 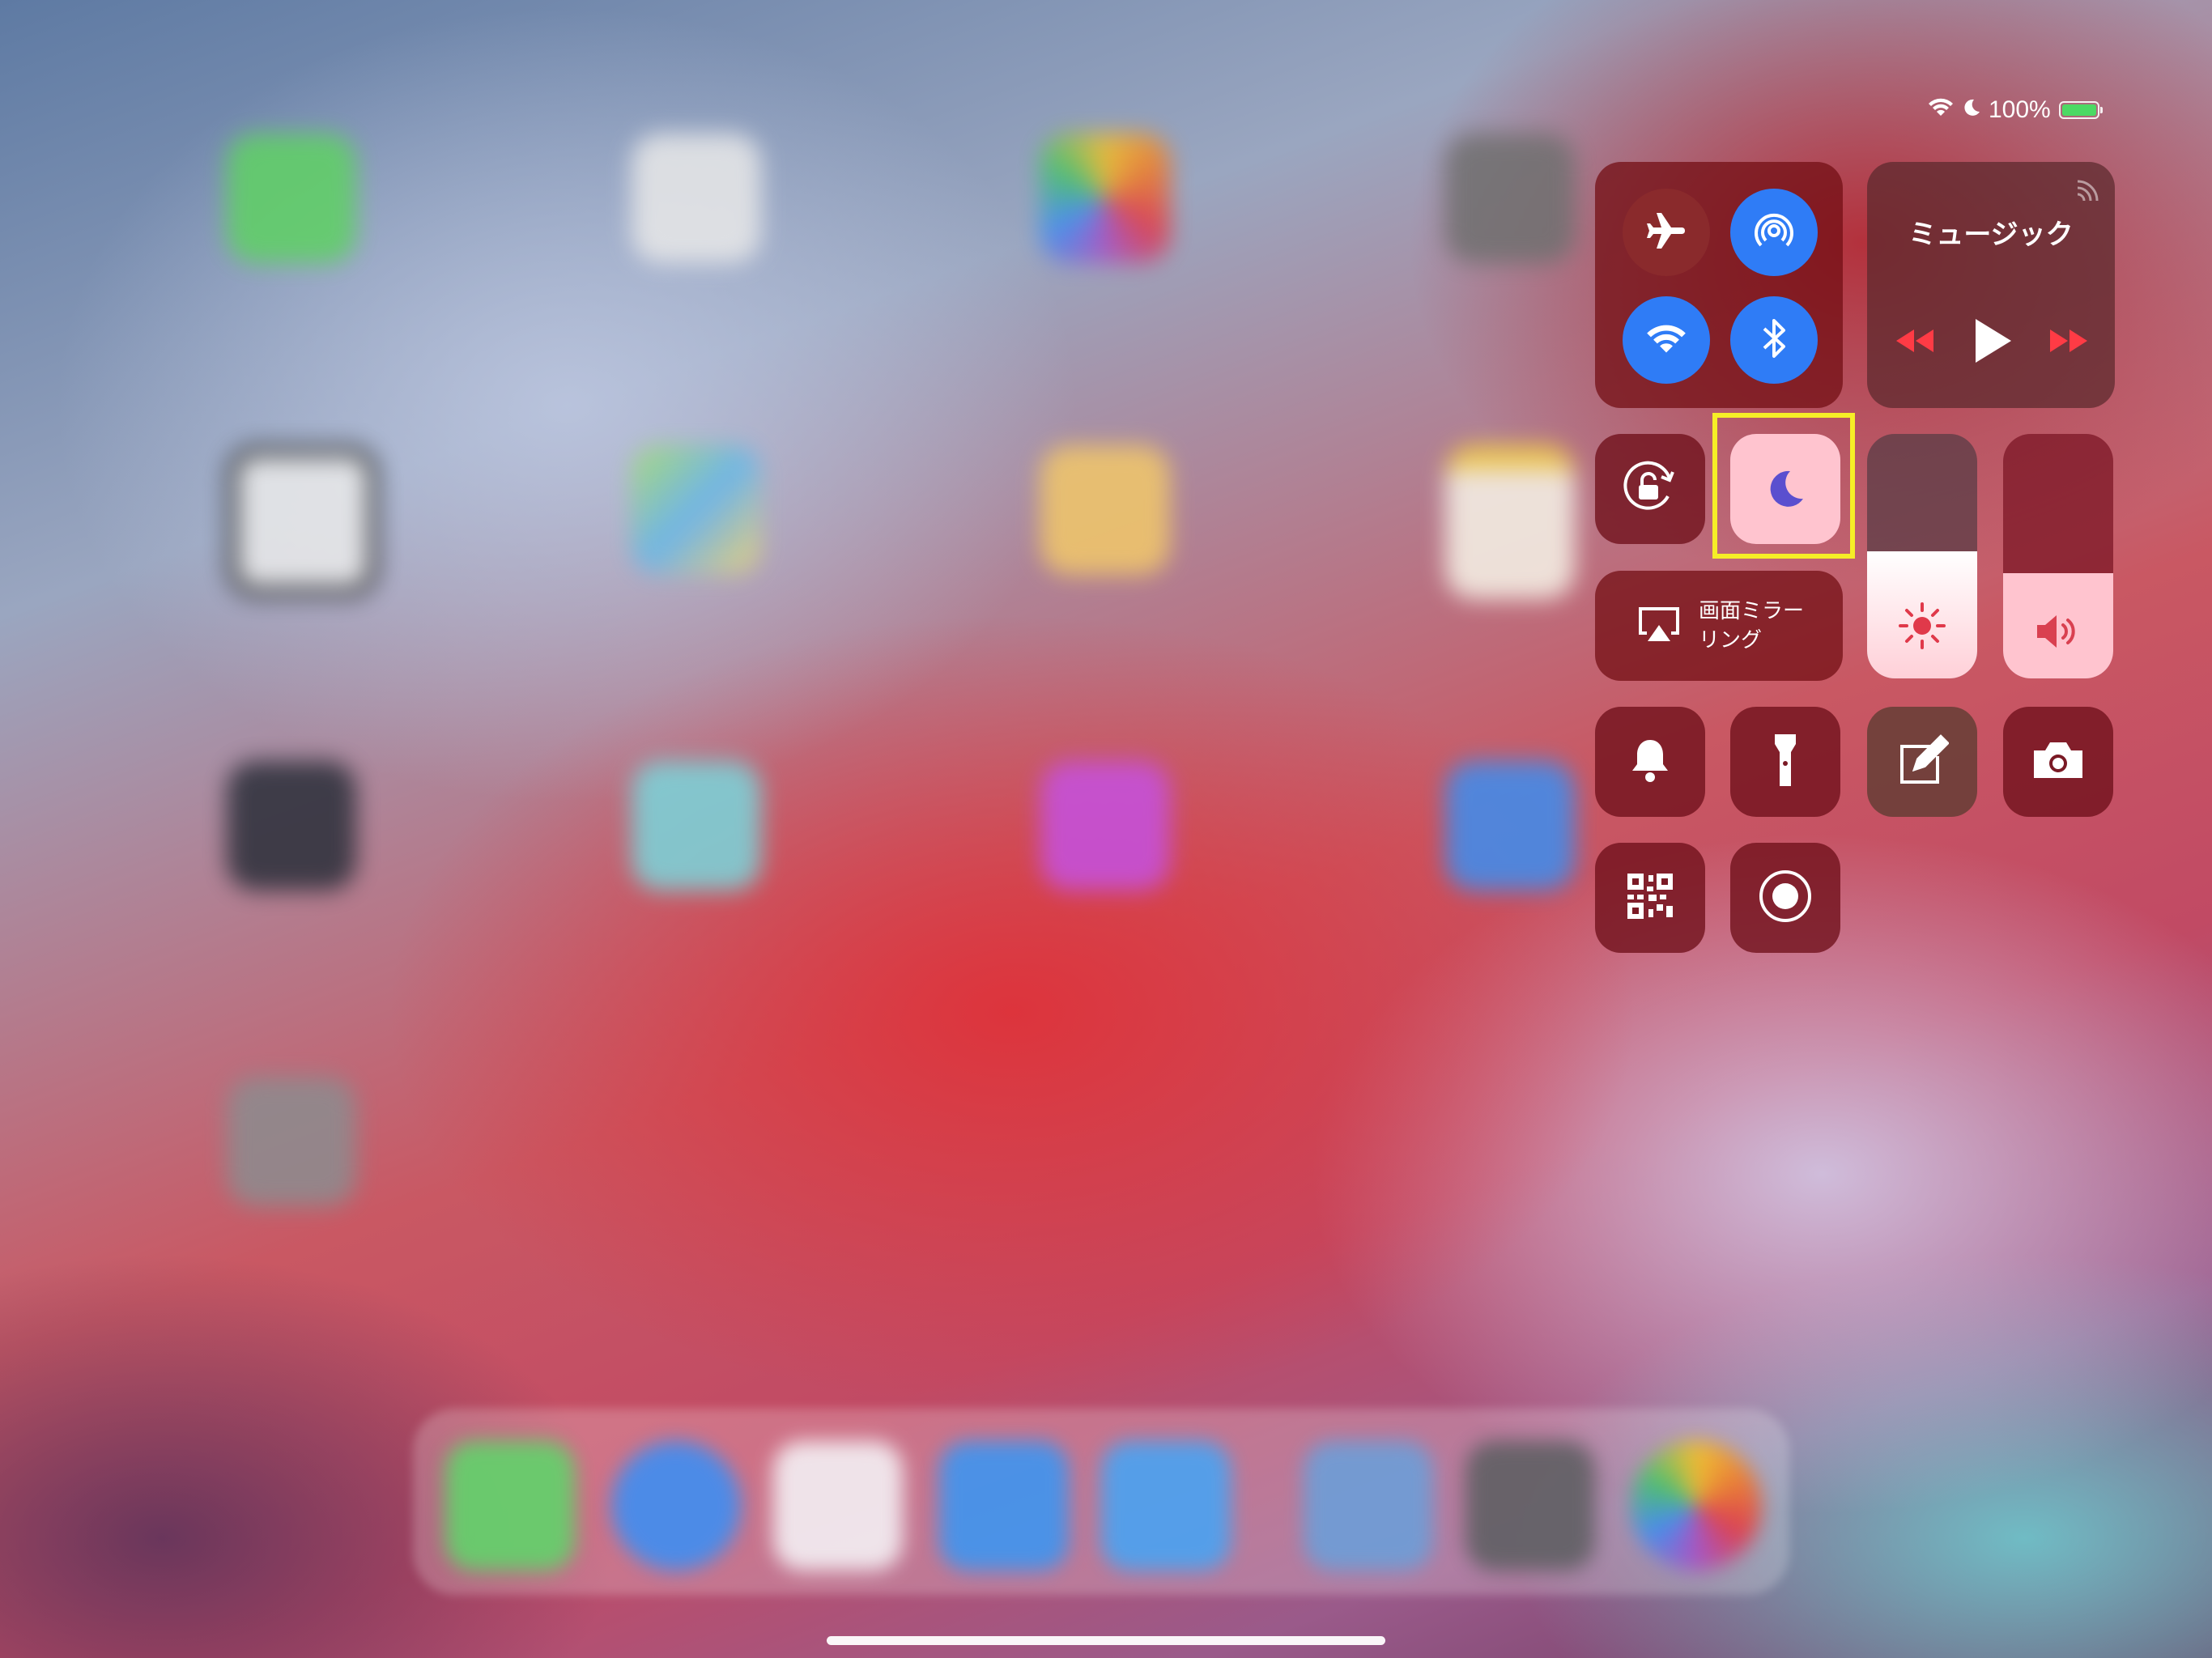 What do you see at coordinates (1752, 611) in the screenshot?
I see `screen-mirroring-label-line1: 画面ミラー` at bounding box center [1752, 611].